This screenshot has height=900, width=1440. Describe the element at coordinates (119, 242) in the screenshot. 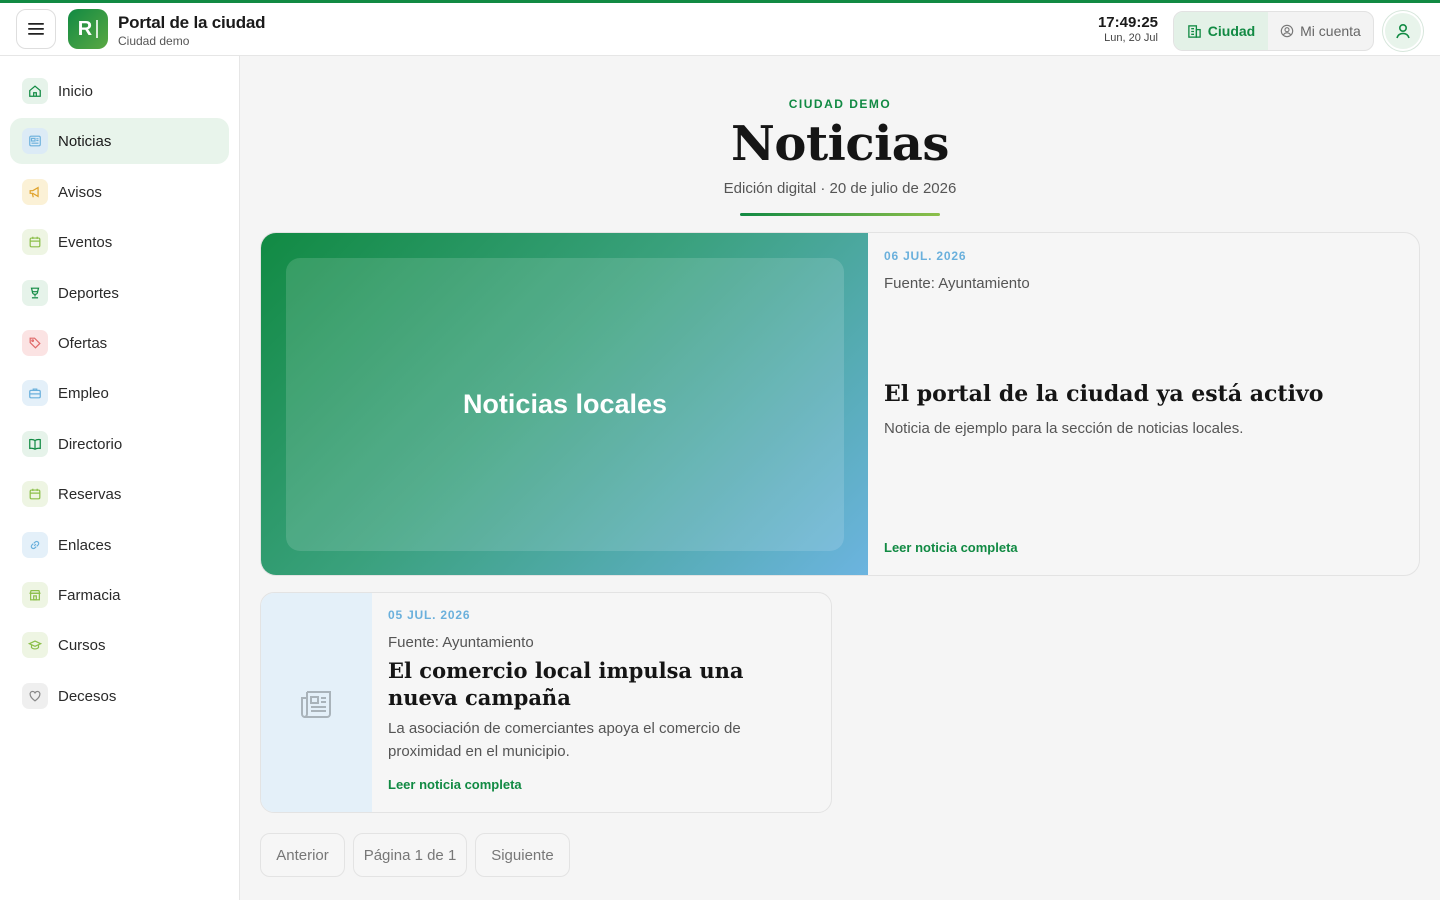

I see `sidebar-item-eventos: Eventos` at that location.